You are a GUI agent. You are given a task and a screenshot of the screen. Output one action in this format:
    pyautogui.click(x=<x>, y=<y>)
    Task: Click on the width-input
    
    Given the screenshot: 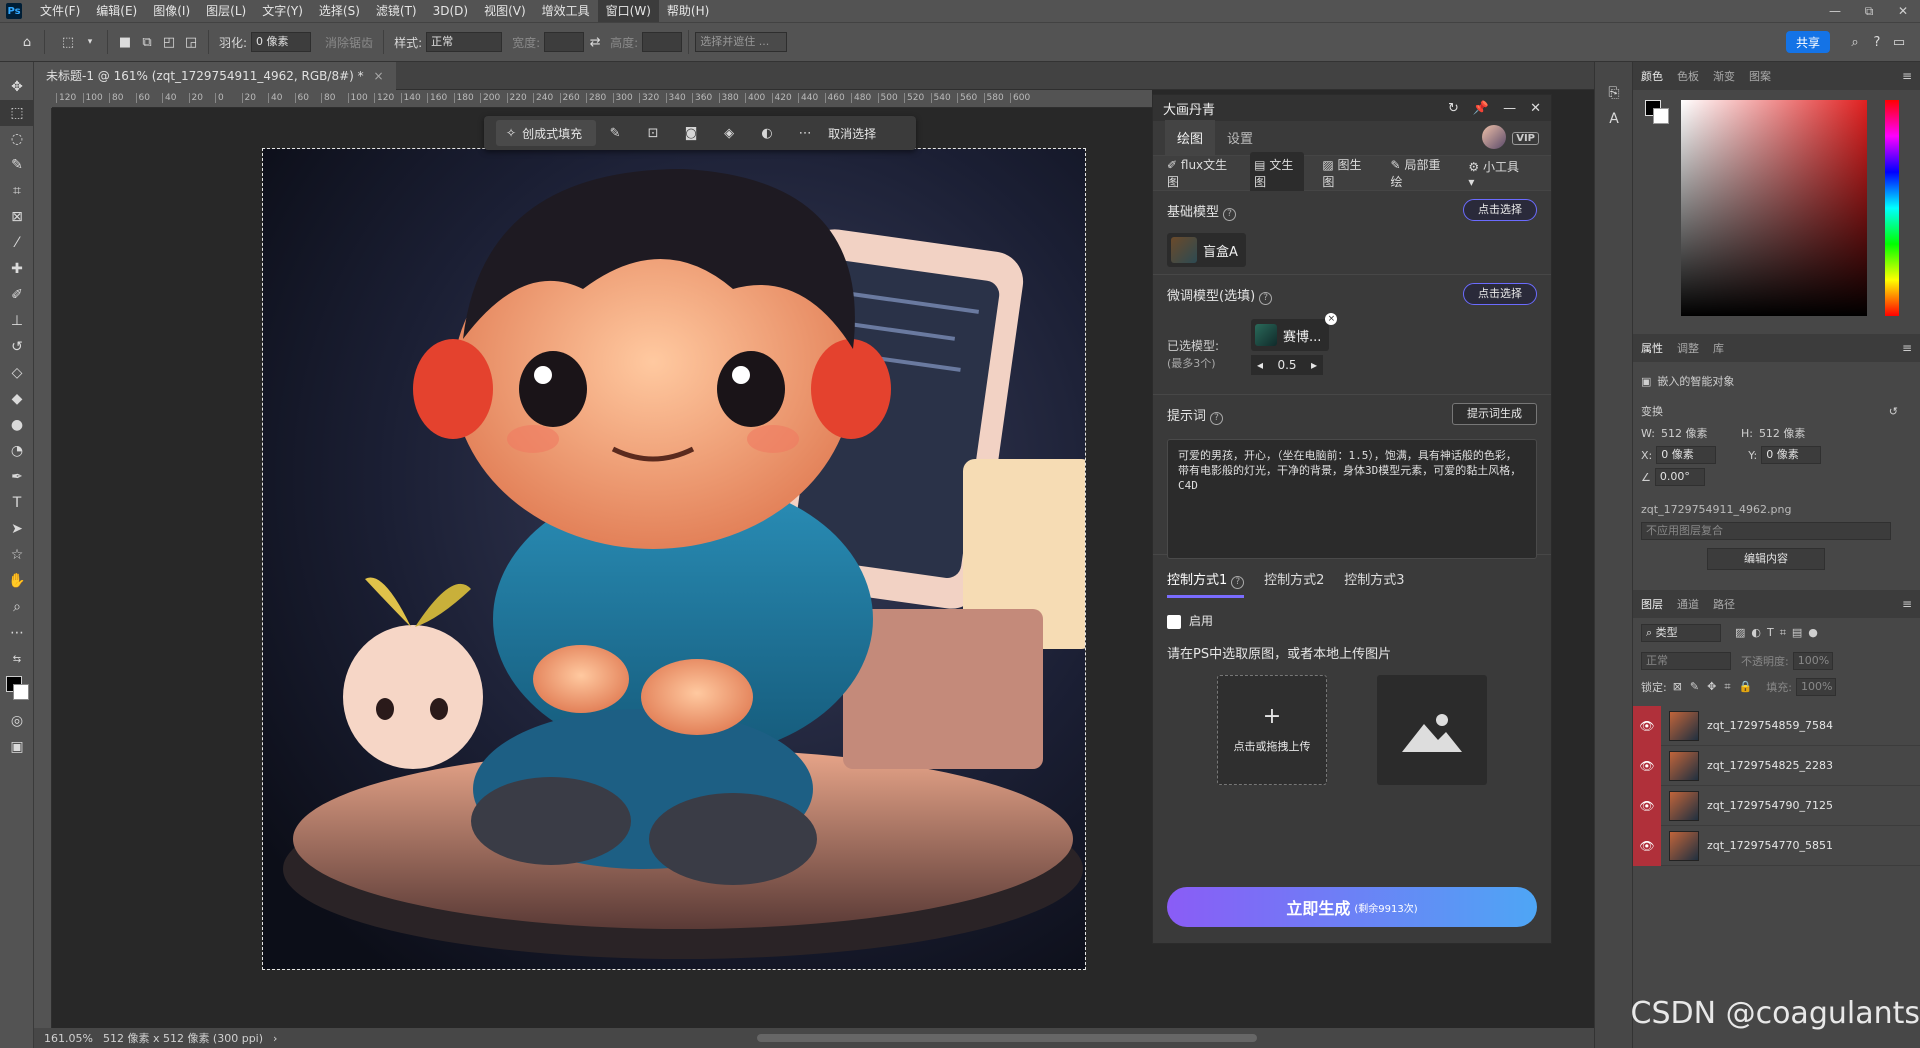 What is the action you would take?
    pyautogui.click(x=564, y=42)
    